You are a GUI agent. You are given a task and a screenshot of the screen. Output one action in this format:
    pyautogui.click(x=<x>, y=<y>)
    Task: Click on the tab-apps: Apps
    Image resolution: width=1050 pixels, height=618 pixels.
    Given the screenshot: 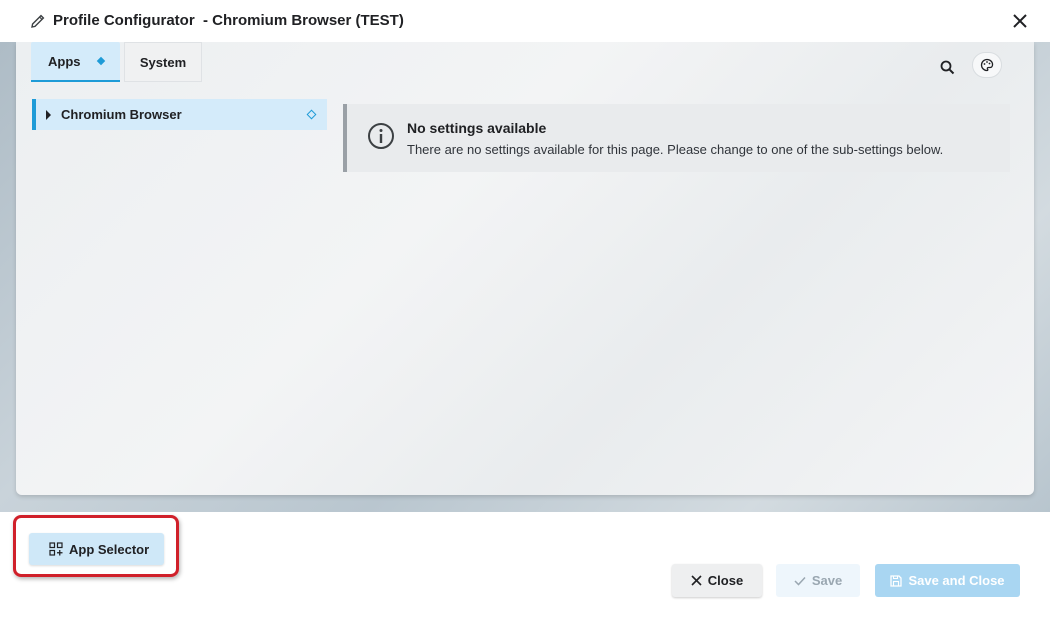 What is the action you would take?
    pyautogui.click(x=75, y=62)
    